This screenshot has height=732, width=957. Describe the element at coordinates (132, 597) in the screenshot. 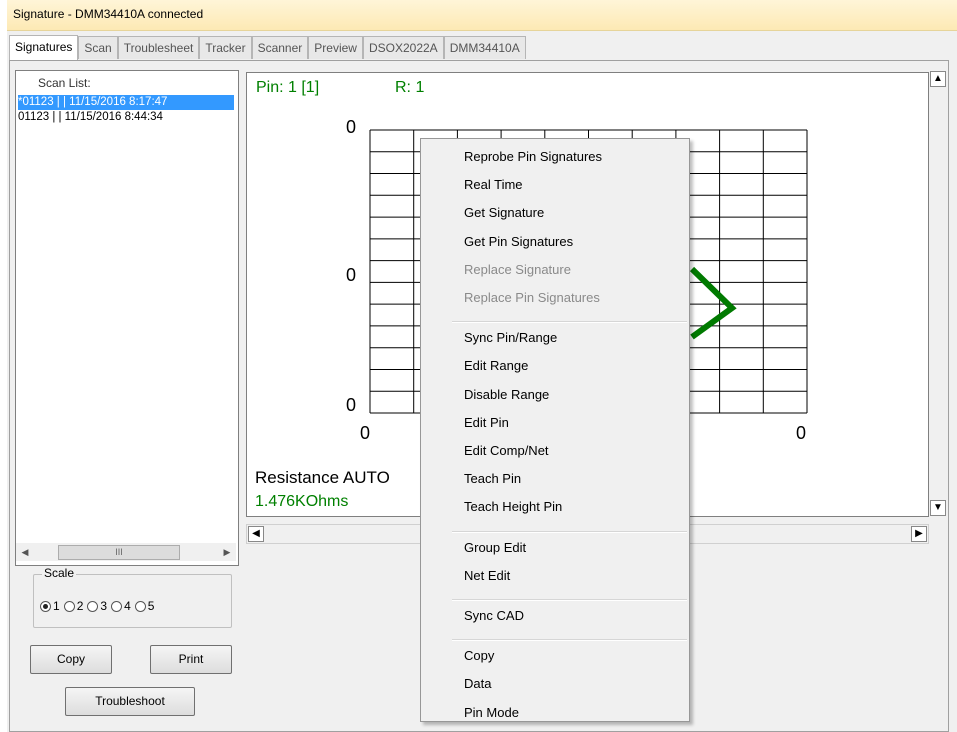

I see `scale-group: Scale 1 2 3 4 5` at that location.